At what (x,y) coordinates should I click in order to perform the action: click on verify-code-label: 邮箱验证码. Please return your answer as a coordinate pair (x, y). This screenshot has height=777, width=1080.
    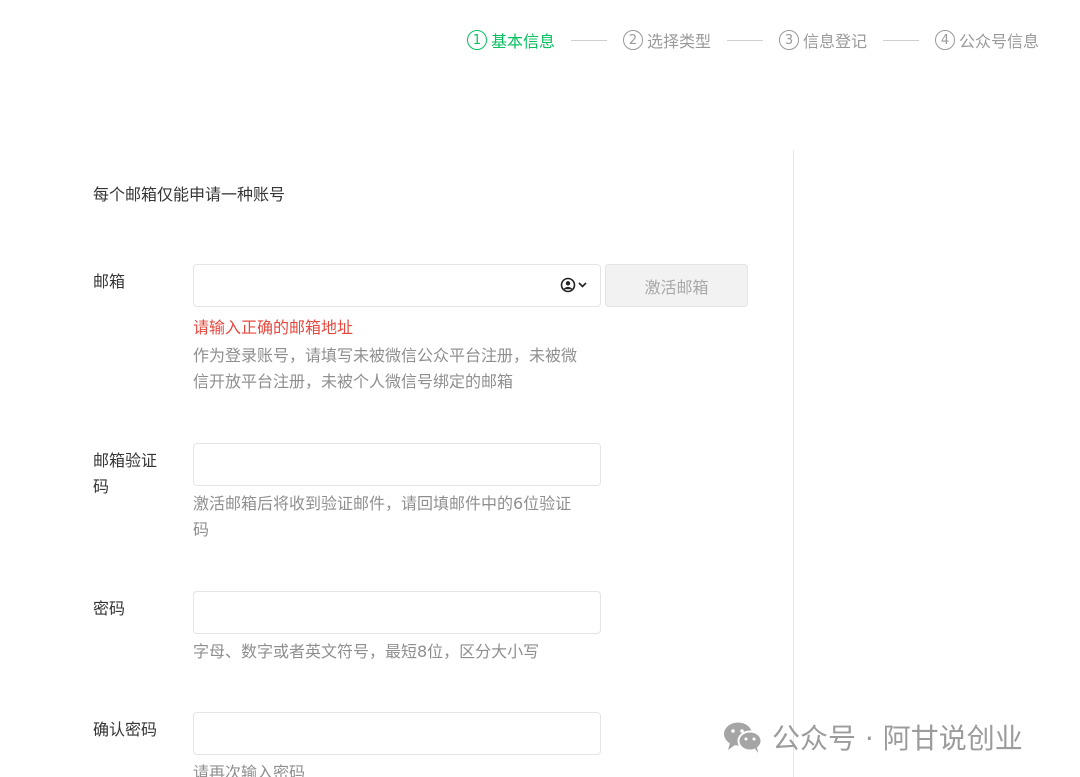
    Looking at the image, I should click on (125, 473).